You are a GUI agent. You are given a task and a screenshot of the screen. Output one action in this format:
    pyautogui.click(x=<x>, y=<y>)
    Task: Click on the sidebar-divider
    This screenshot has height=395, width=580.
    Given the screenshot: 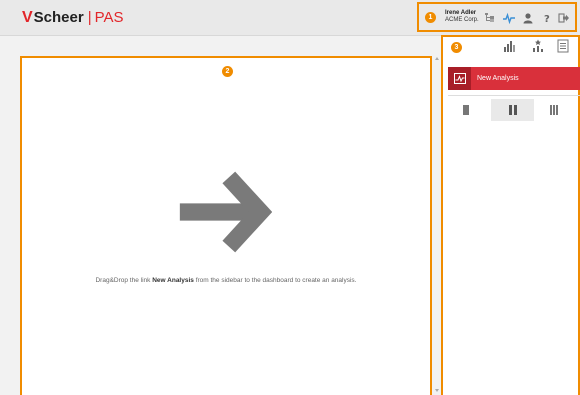 What is the action you would take?
    pyautogui.click(x=514, y=95)
    